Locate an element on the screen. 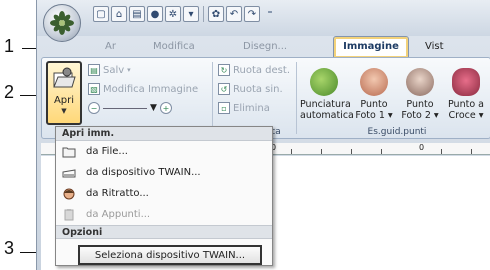  tab-modifica: Modifica is located at coordinates (174, 47).